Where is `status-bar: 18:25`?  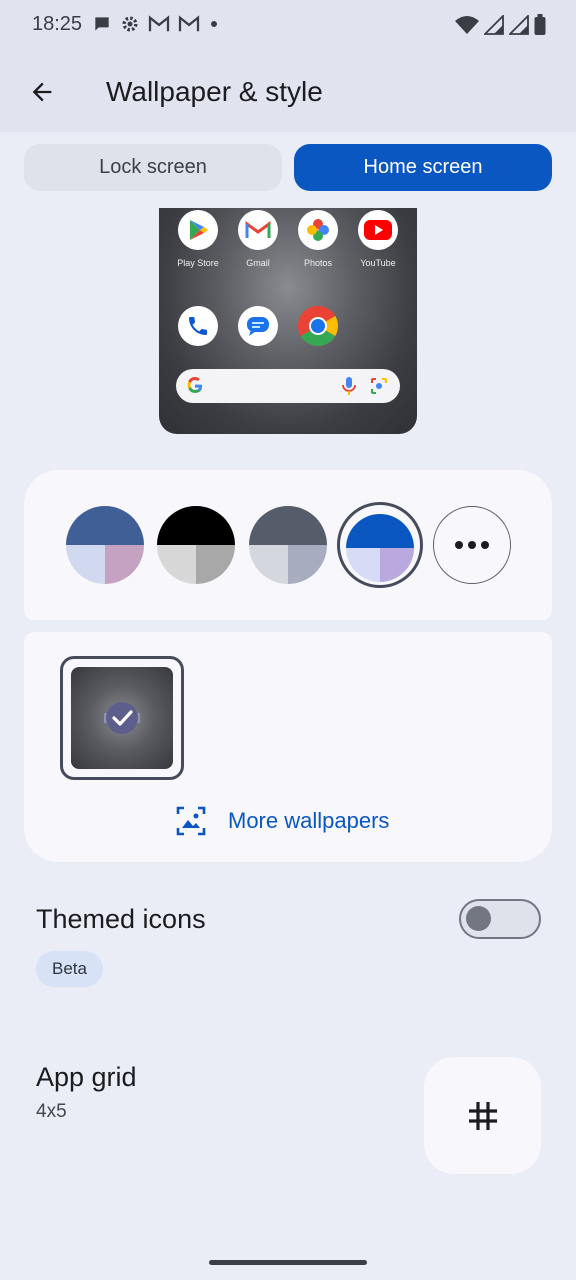 status-bar: 18:25 is located at coordinates (288, 26).